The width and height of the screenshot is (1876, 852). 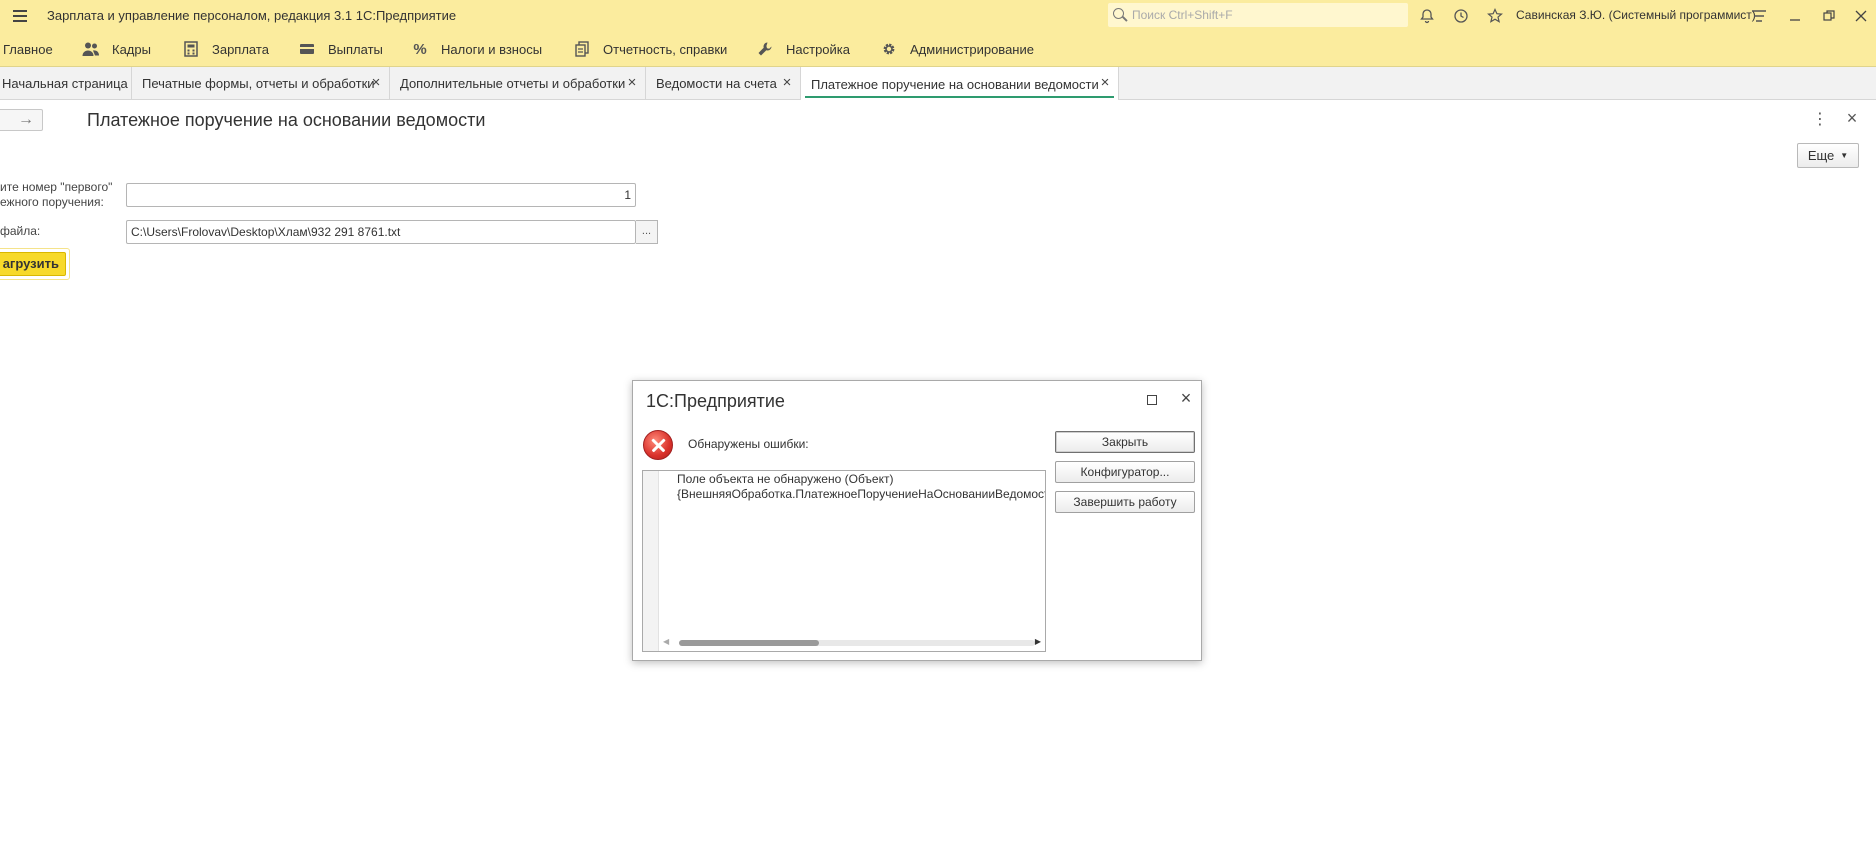 I want to click on close-button: Закрыть, so click(x=1125, y=442).